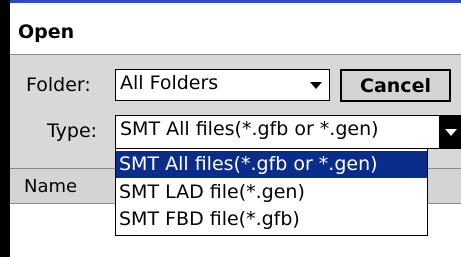 The image size is (461, 257). I want to click on folder-select-value: All Folders, so click(169, 83).